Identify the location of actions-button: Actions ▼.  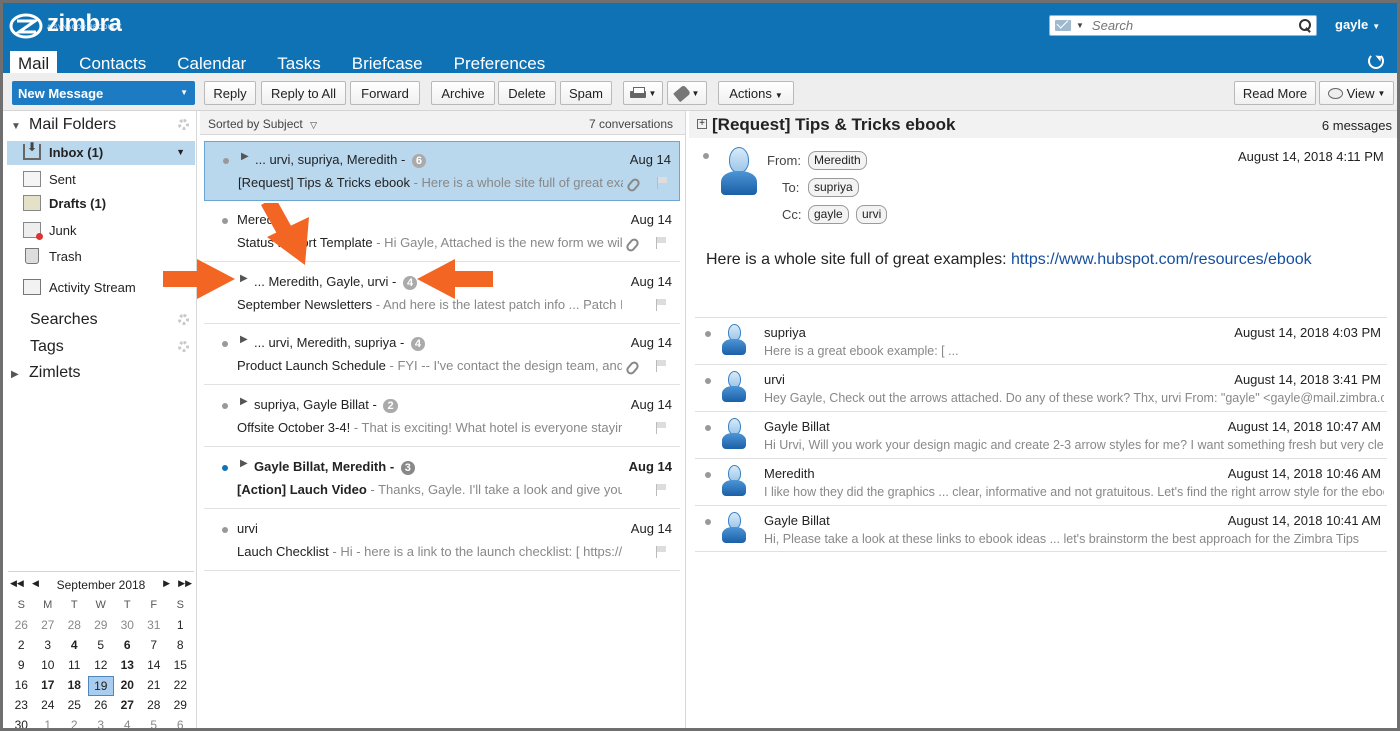
(756, 93).